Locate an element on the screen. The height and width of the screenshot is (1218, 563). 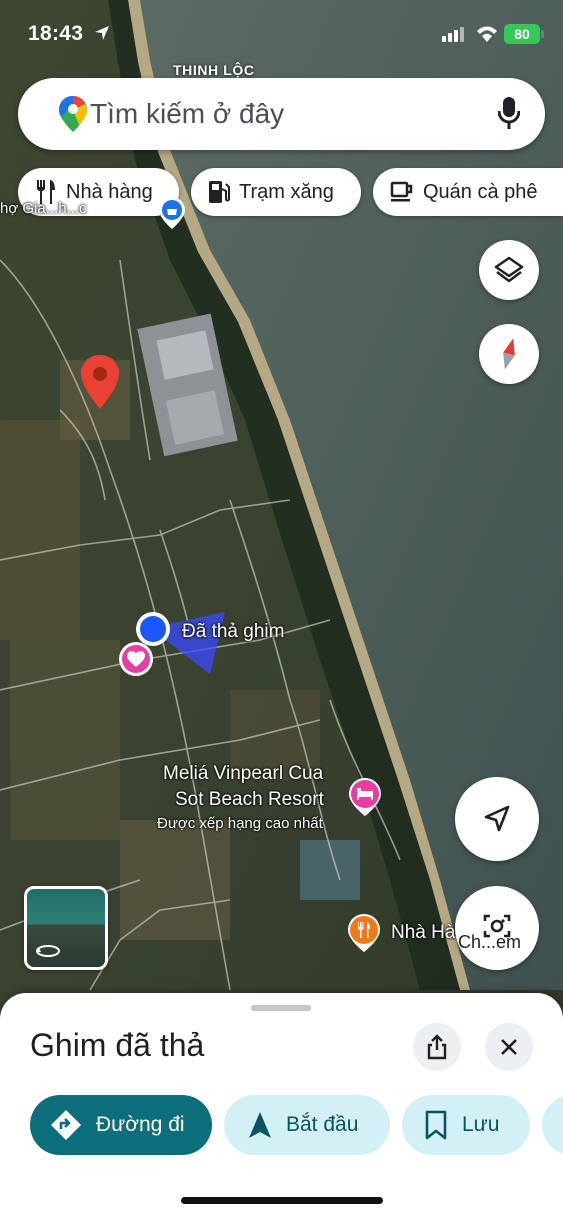
status-time: 18:43 is located at coordinates (56, 33).